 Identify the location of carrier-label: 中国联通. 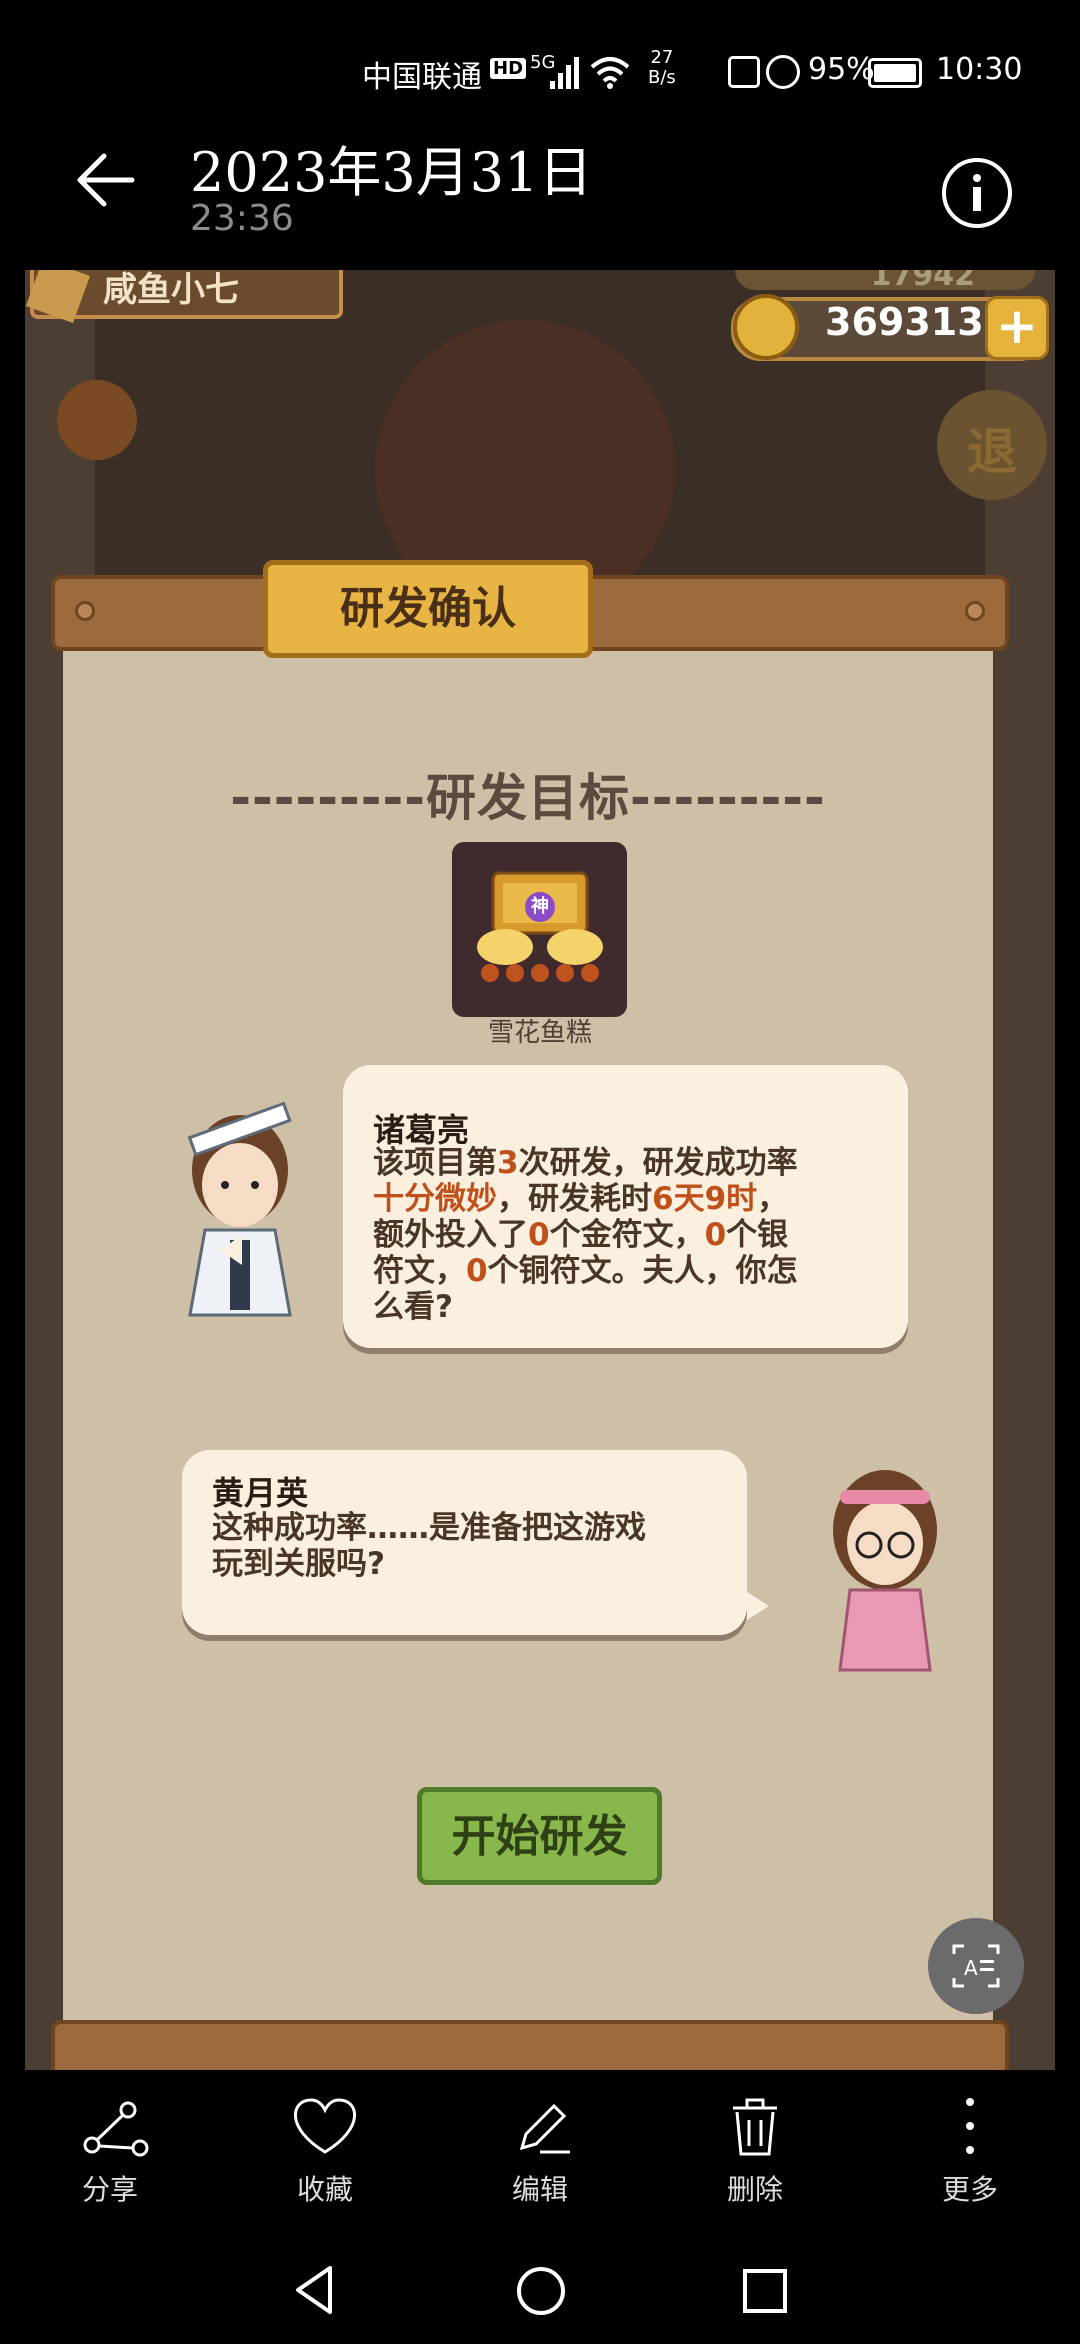
(422, 77).